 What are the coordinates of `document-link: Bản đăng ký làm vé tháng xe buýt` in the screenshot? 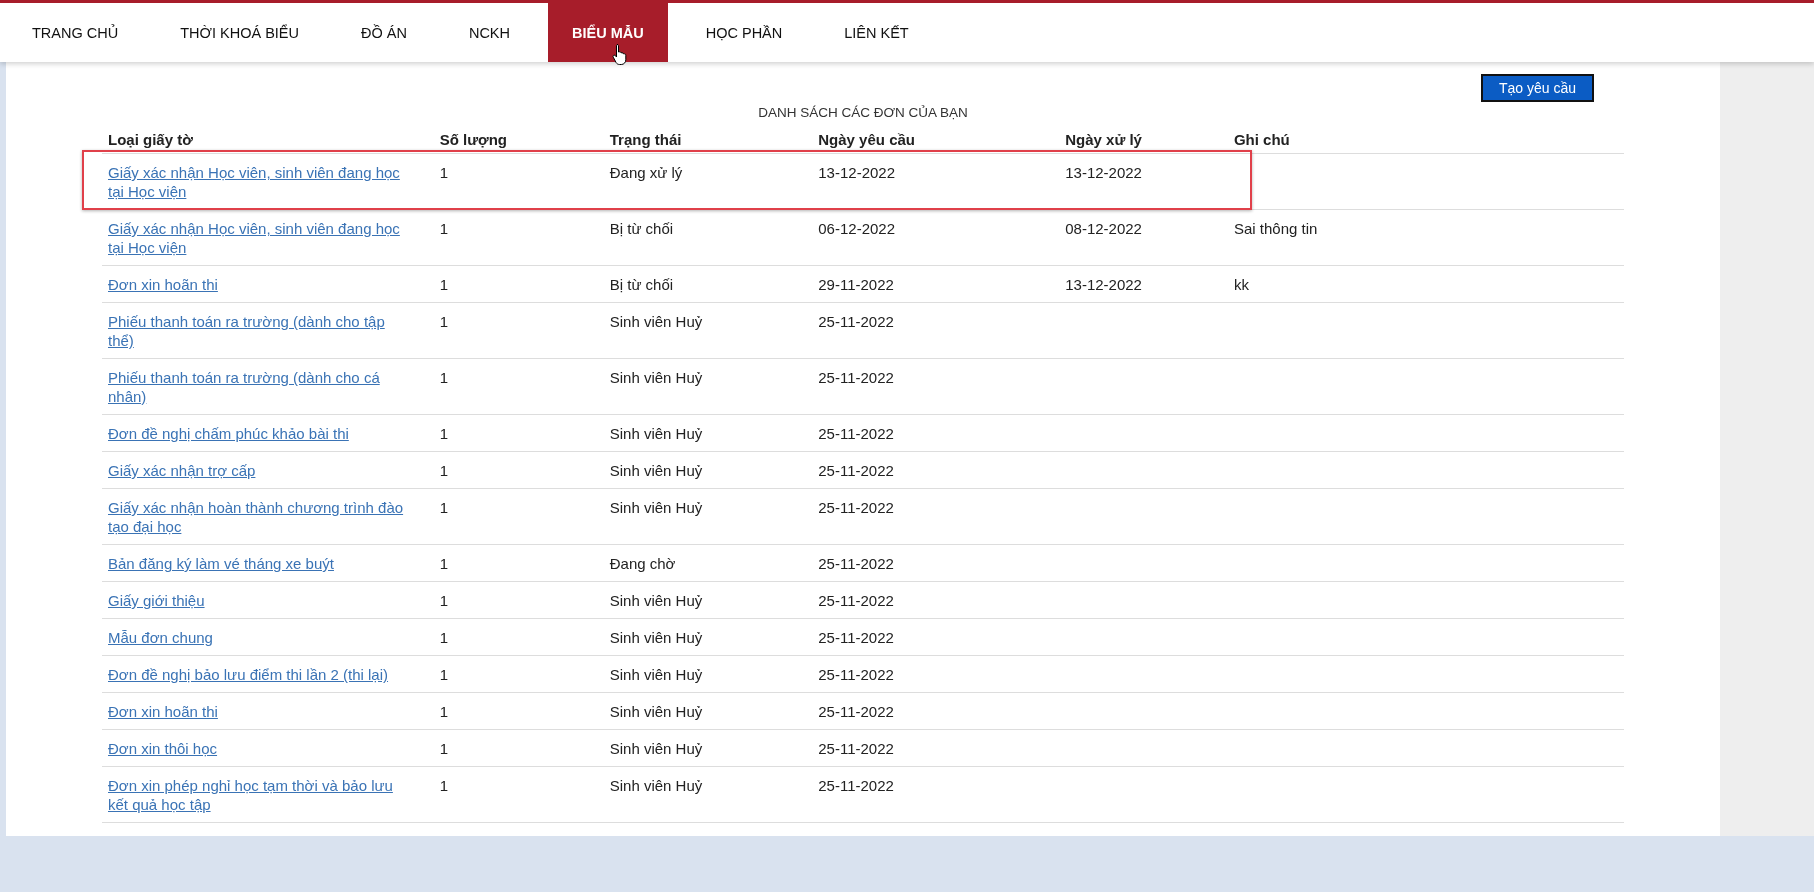 It's located at (221, 563).